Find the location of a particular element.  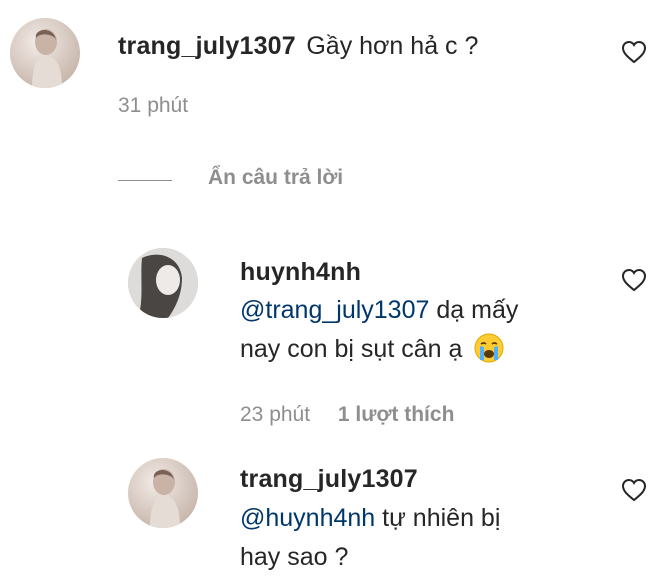

reply-username: trang_july1307 is located at coordinates (329, 479).